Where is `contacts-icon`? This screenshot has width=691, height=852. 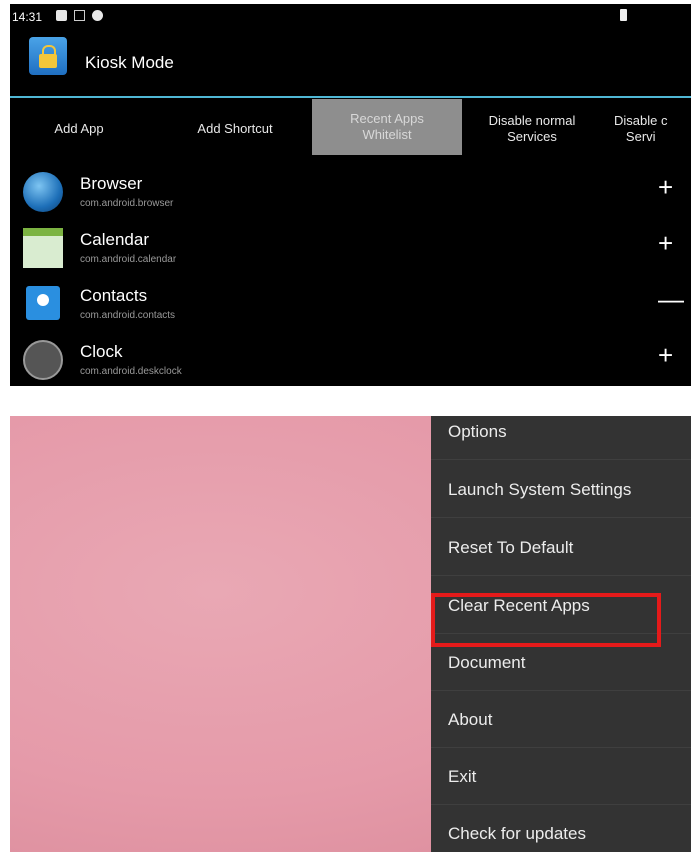
contacts-icon is located at coordinates (43, 303).